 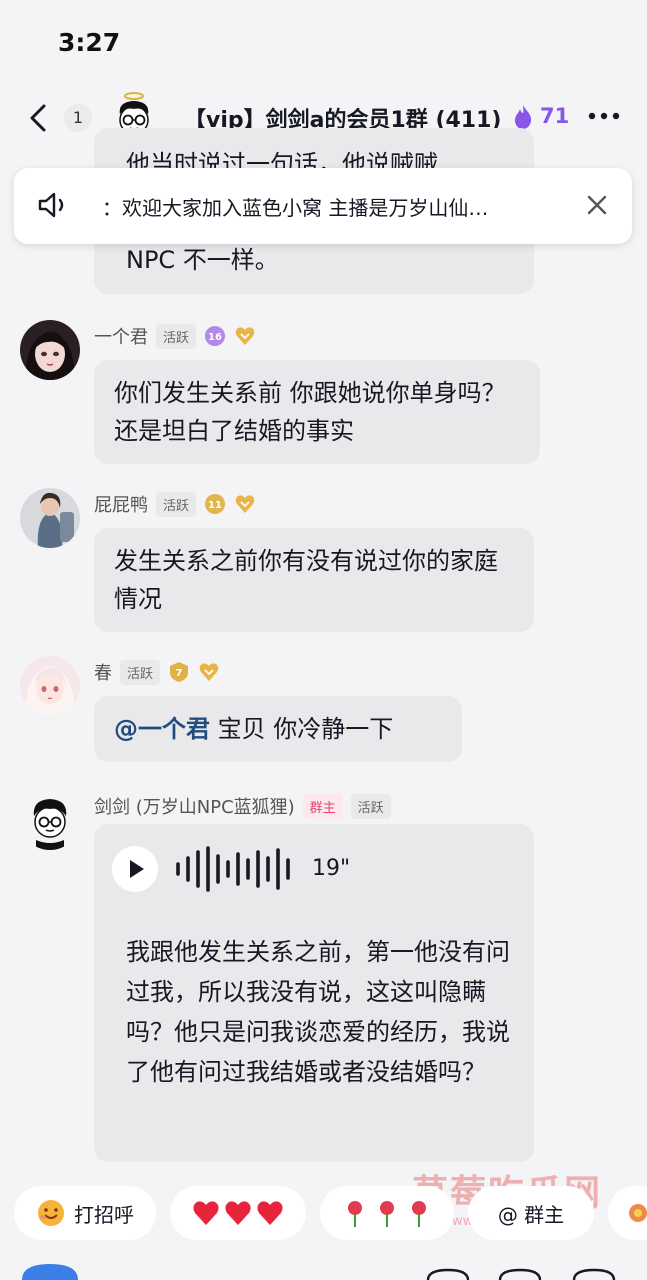 What do you see at coordinates (104, 1214) in the screenshot?
I see `quick-reply-label: 打招呼` at bounding box center [104, 1214].